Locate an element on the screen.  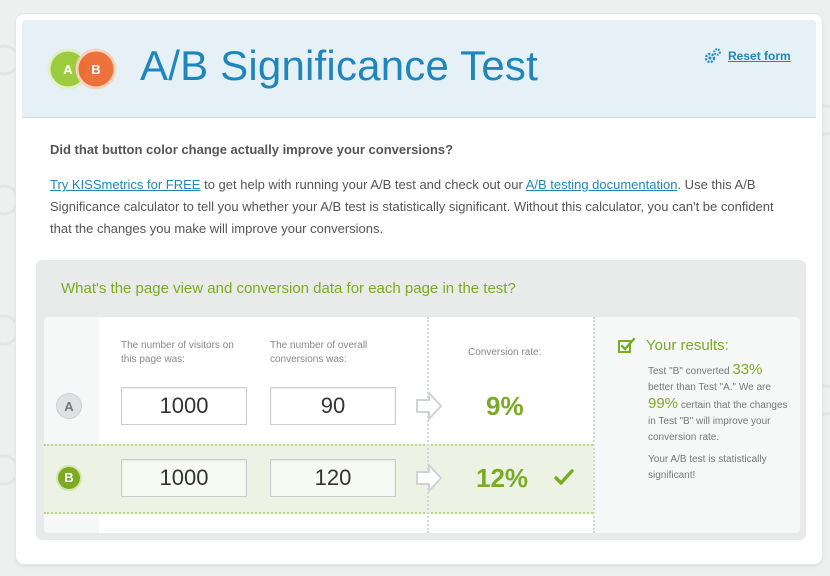
ab-documentation-link: A/B testing documentation is located at coordinates (602, 184).